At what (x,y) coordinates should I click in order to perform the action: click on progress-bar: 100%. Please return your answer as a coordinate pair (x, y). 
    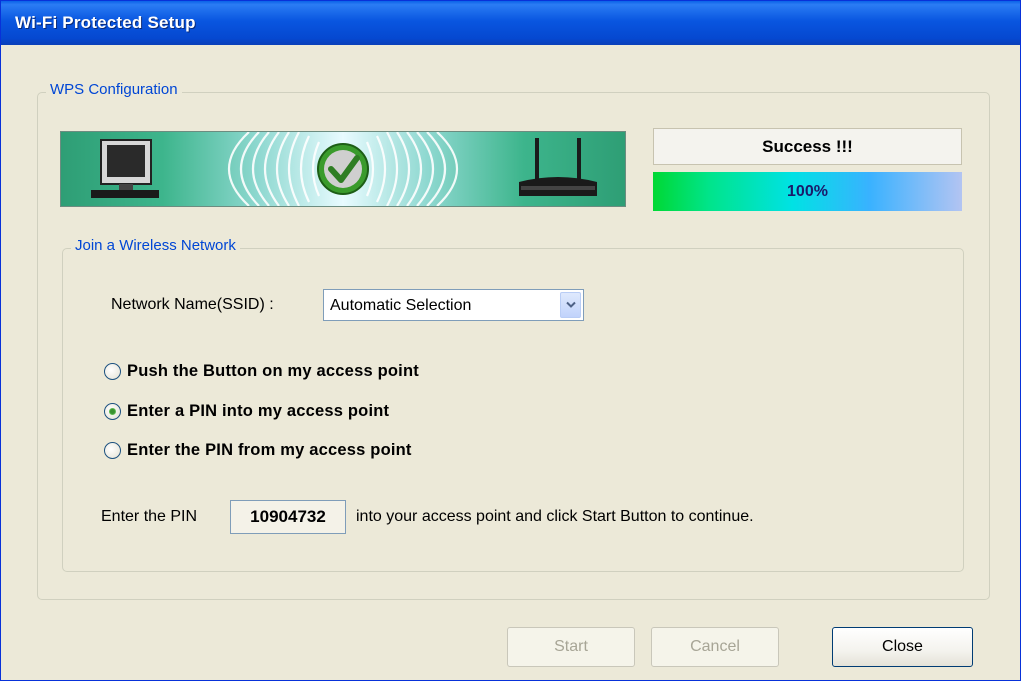
    Looking at the image, I should click on (807, 191).